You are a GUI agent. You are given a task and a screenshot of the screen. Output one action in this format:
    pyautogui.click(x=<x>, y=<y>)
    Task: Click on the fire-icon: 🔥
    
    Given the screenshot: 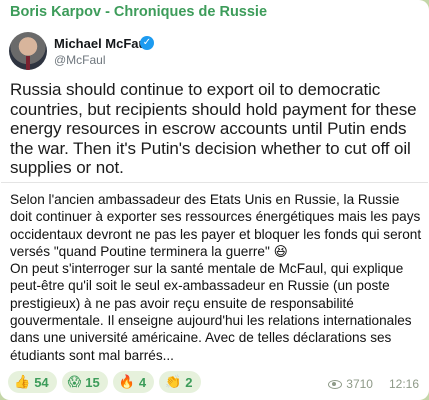 What is the action you would take?
    pyautogui.click(x=126, y=381)
    